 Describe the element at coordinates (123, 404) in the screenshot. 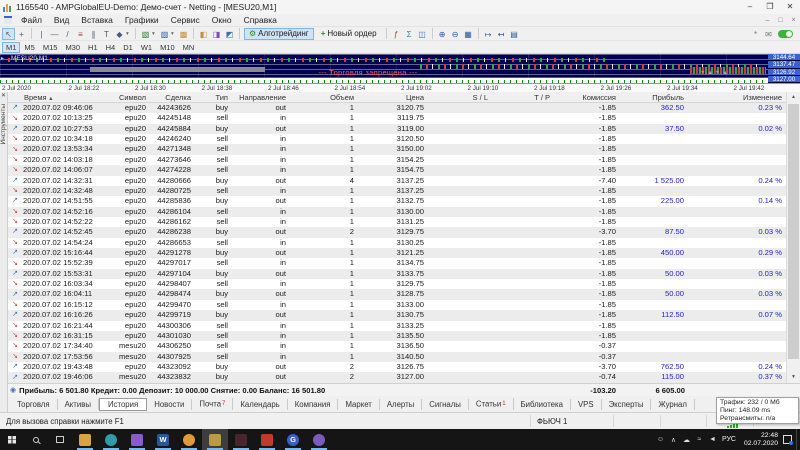

I see `tab-история: История` at that location.